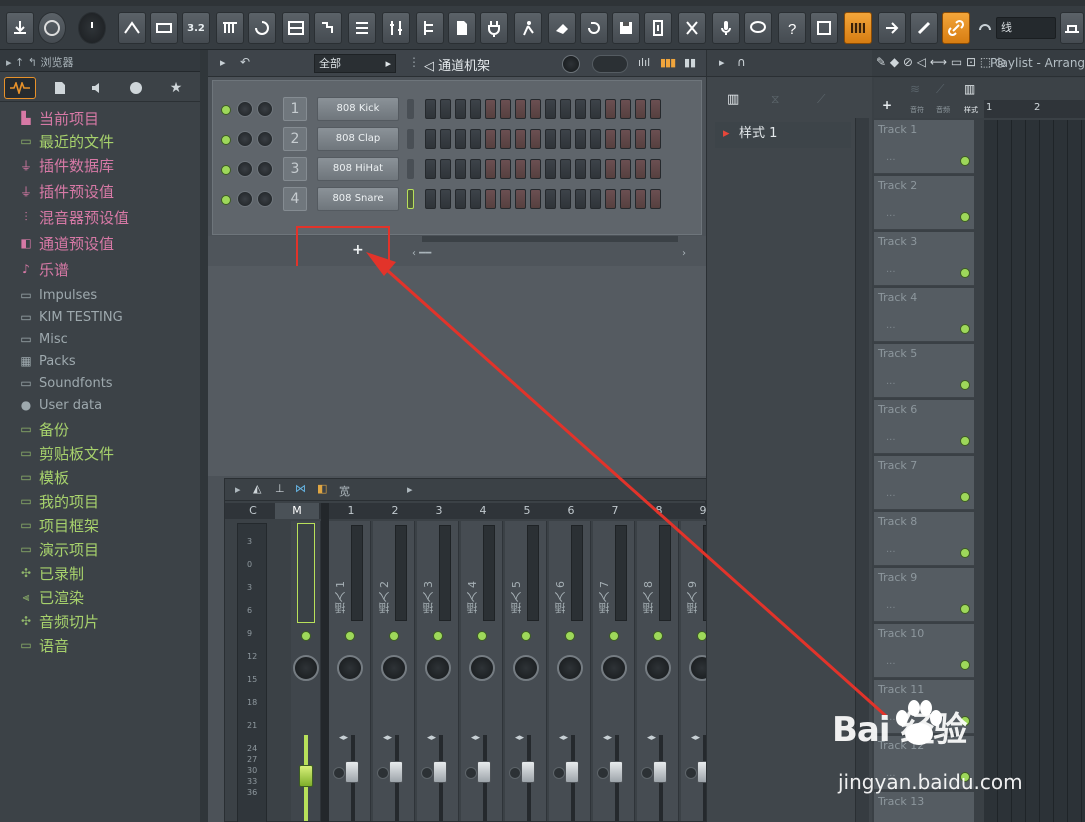  I want to click on scroll-left-icon: ‹ ━━, so click(421, 253).